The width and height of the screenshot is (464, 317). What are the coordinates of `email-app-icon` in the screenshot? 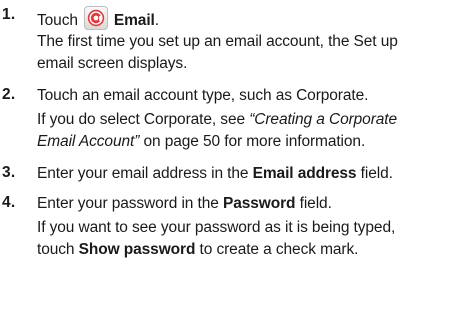 It's located at (95, 18).